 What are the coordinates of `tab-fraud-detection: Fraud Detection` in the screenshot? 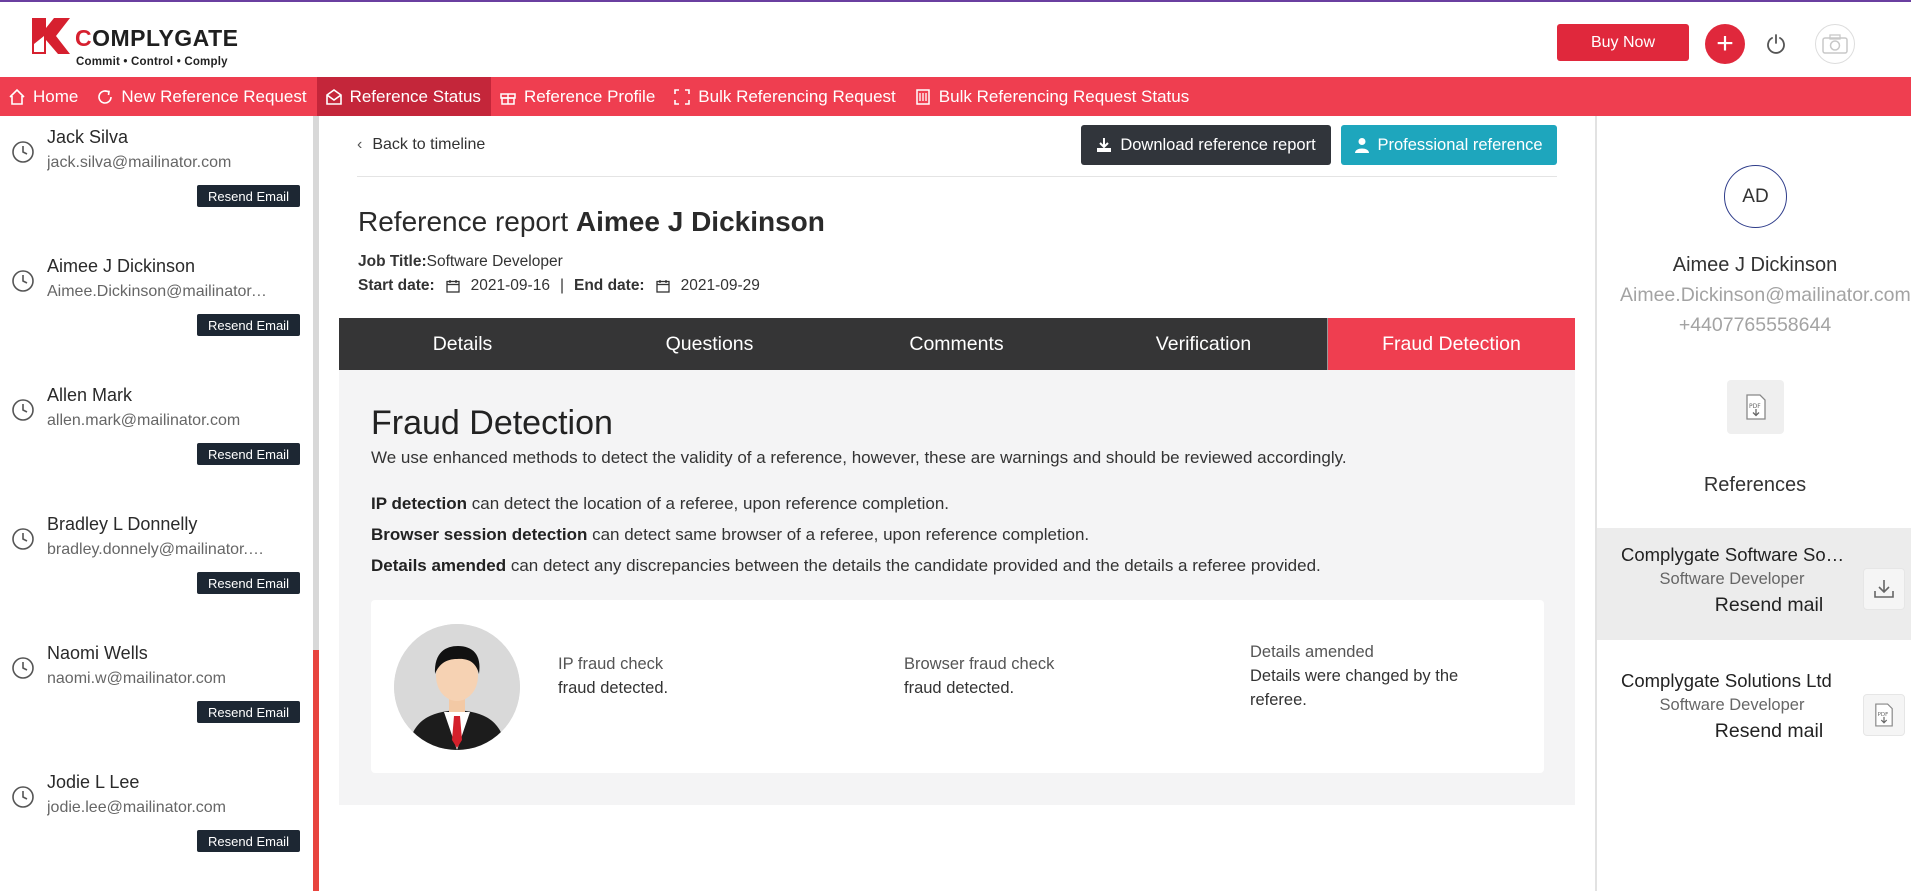 It's located at (1451, 344).